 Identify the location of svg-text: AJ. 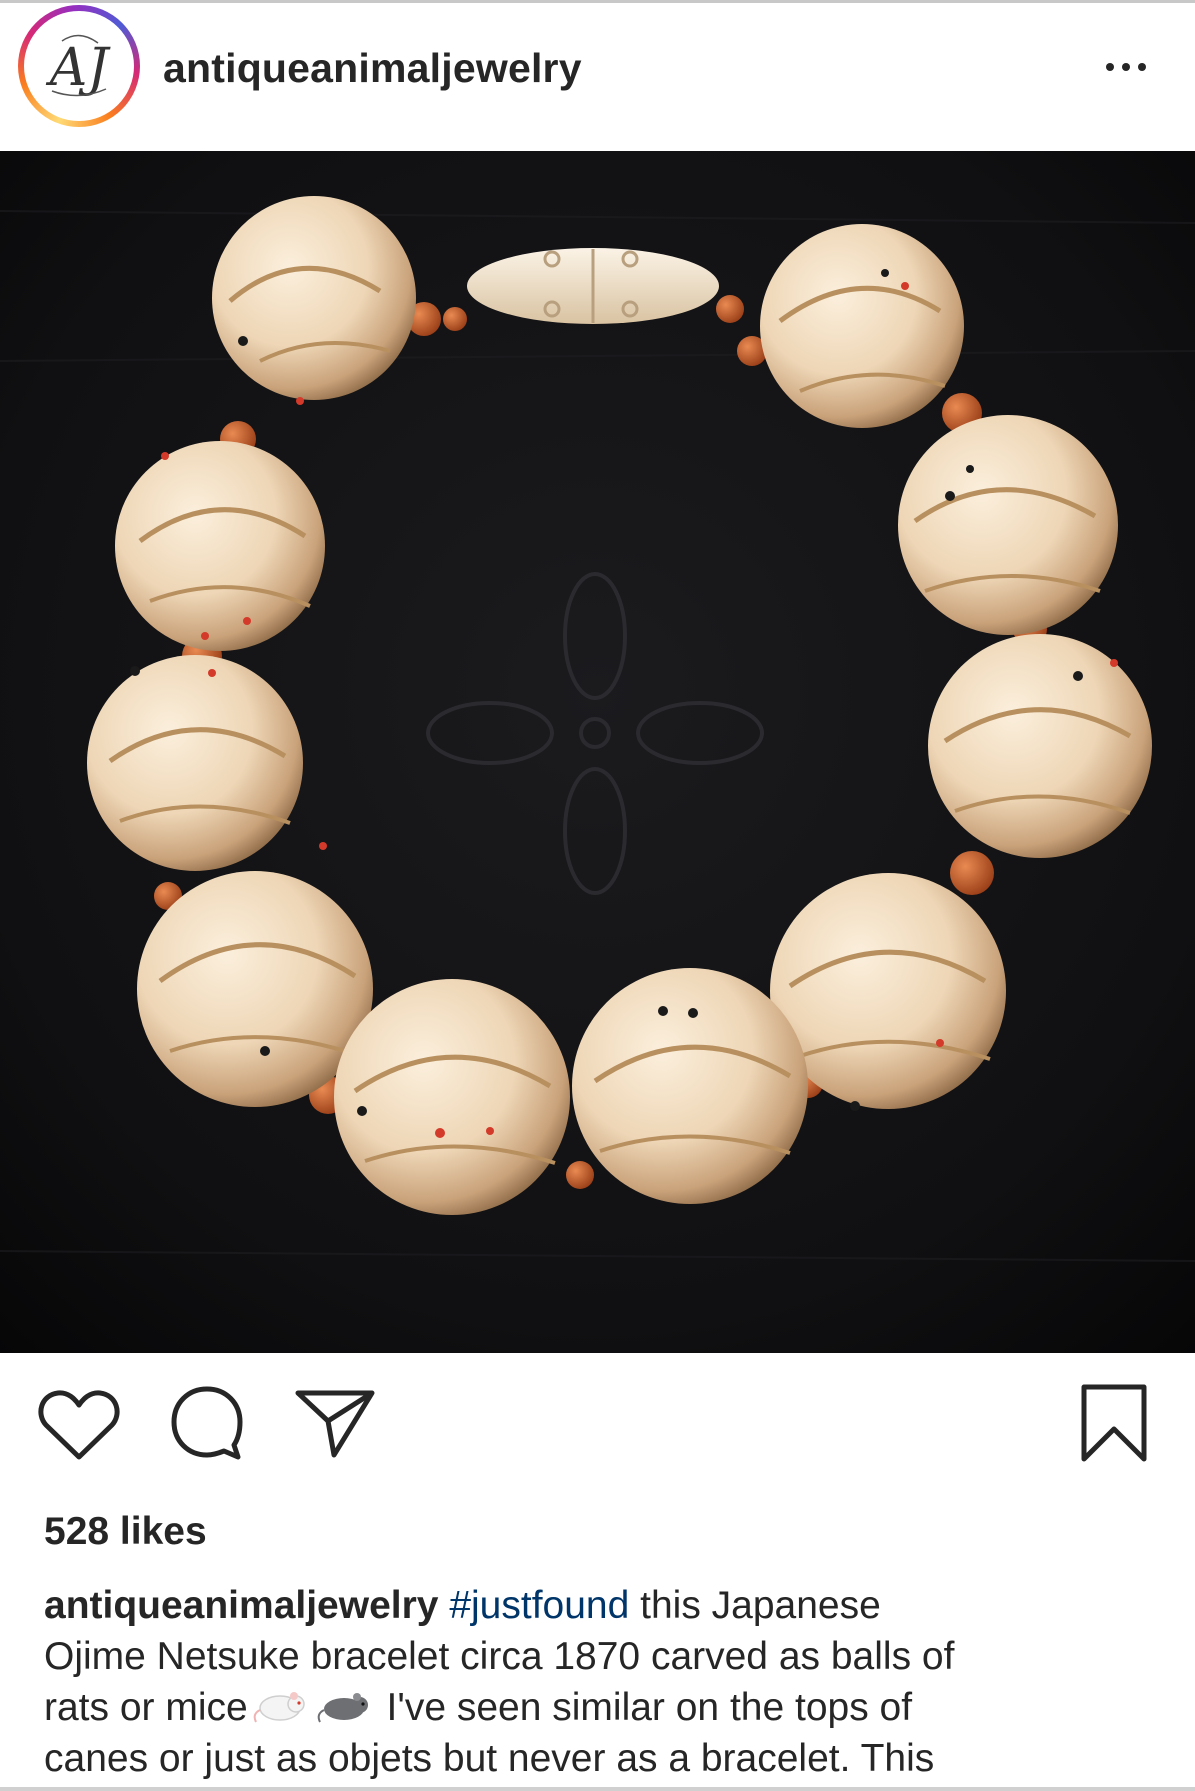
(79, 68).